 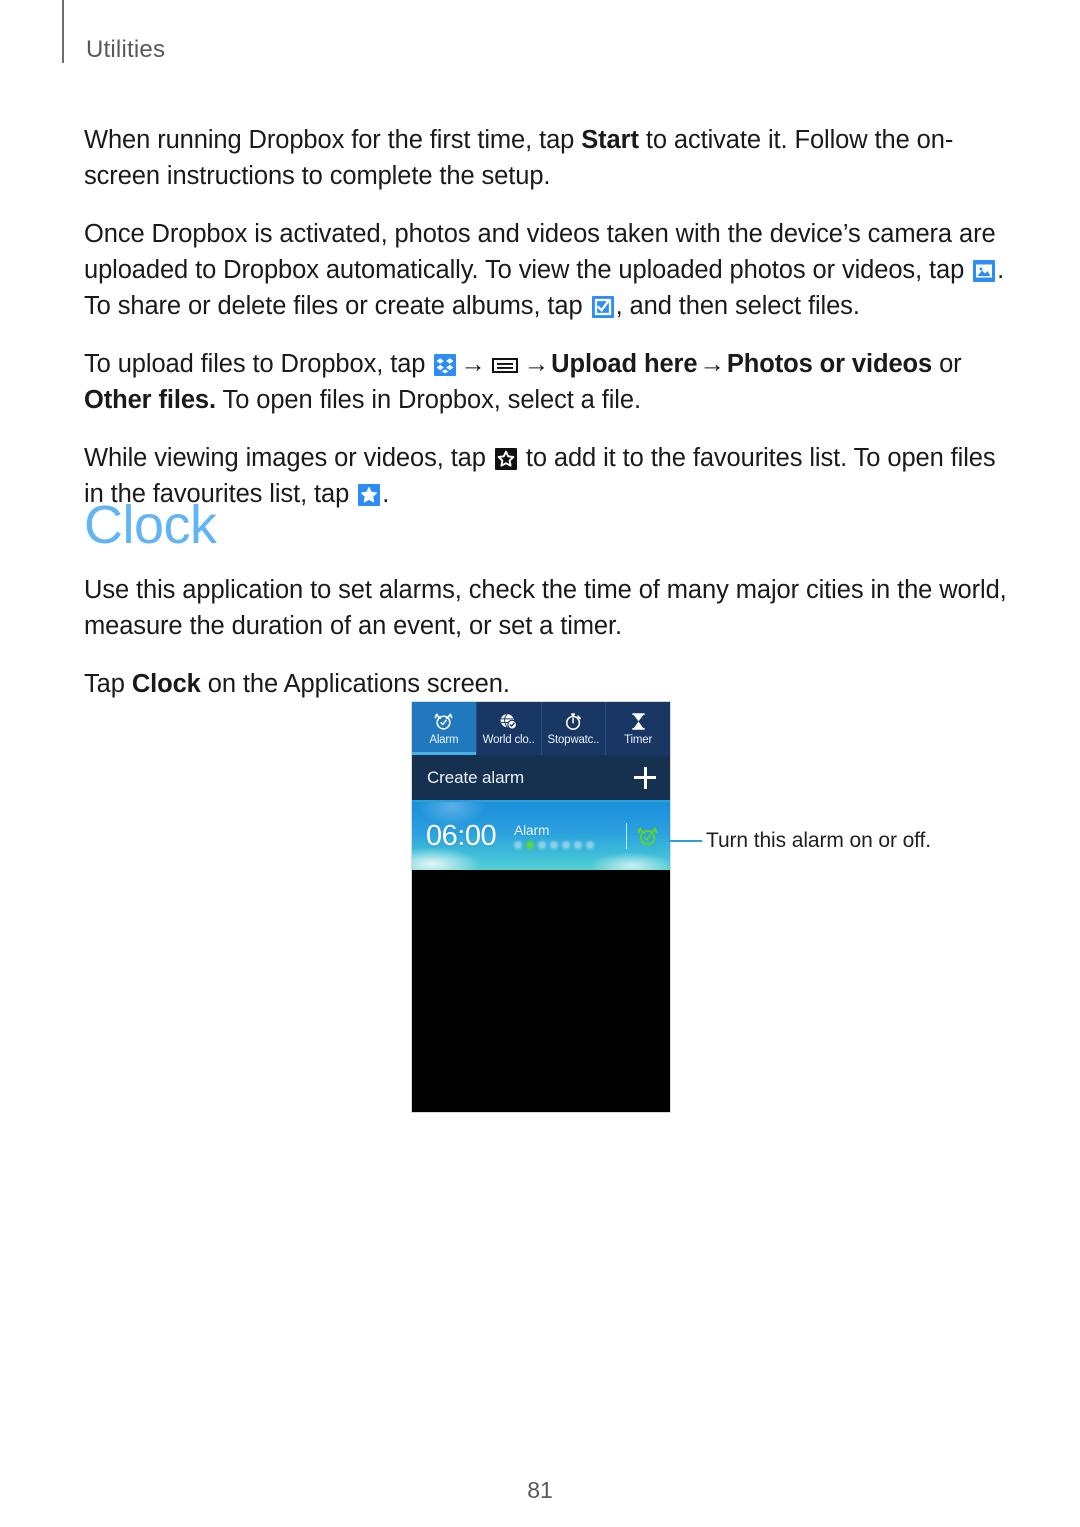 I want to click on hourglass-icon, so click(x=638, y=721).